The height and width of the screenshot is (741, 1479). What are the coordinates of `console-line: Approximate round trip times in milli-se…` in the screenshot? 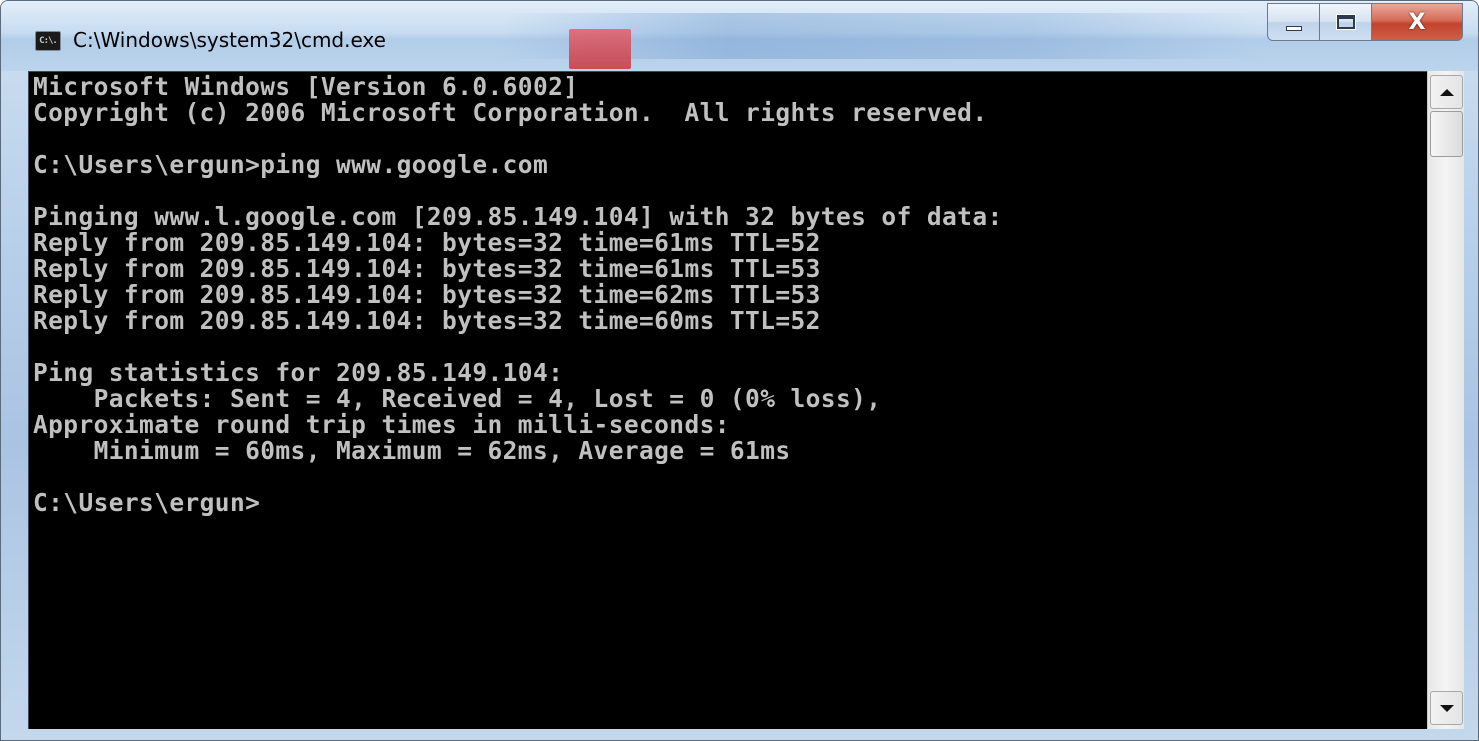 It's located at (381, 424).